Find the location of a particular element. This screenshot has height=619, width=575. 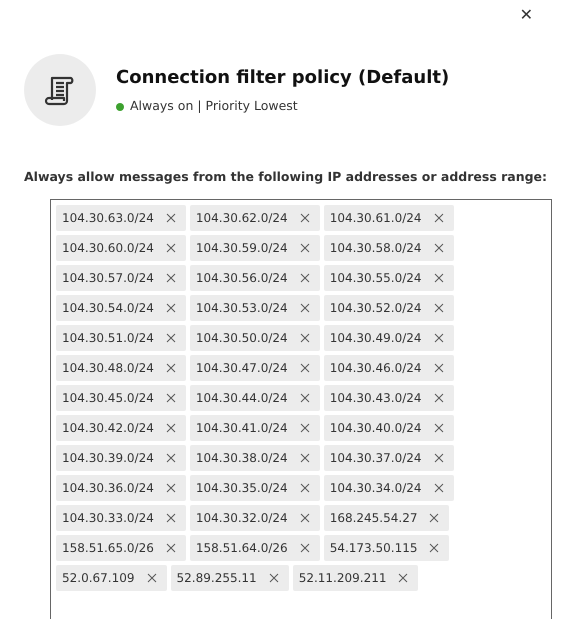

ip-tag-text: 104.30.38.0/24 is located at coordinates (242, 458).